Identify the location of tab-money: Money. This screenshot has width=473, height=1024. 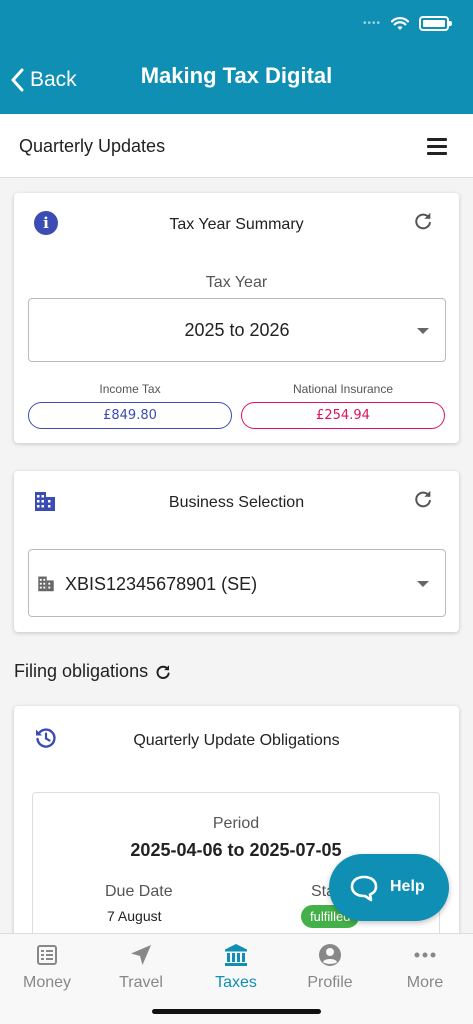
(47, 967).